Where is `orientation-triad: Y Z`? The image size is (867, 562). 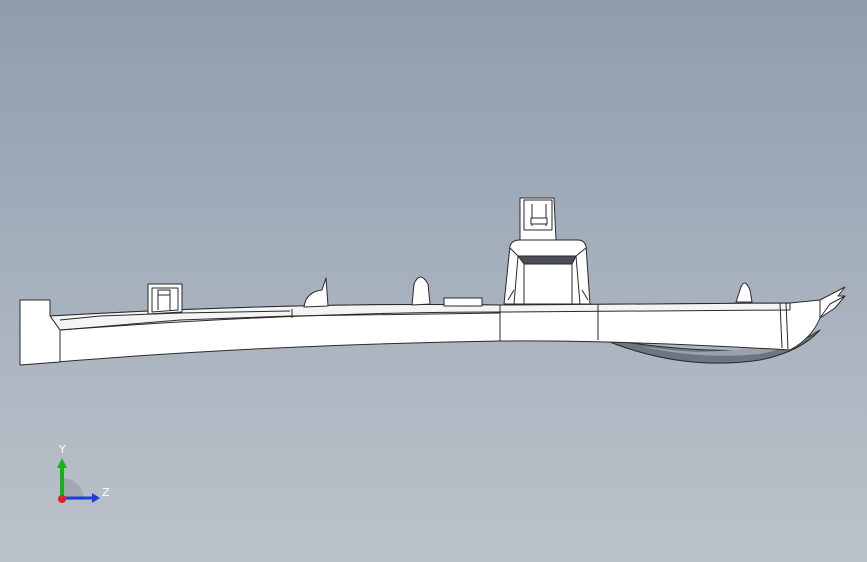
orientation-triad: Y Z is located at coordinates (80, 475).